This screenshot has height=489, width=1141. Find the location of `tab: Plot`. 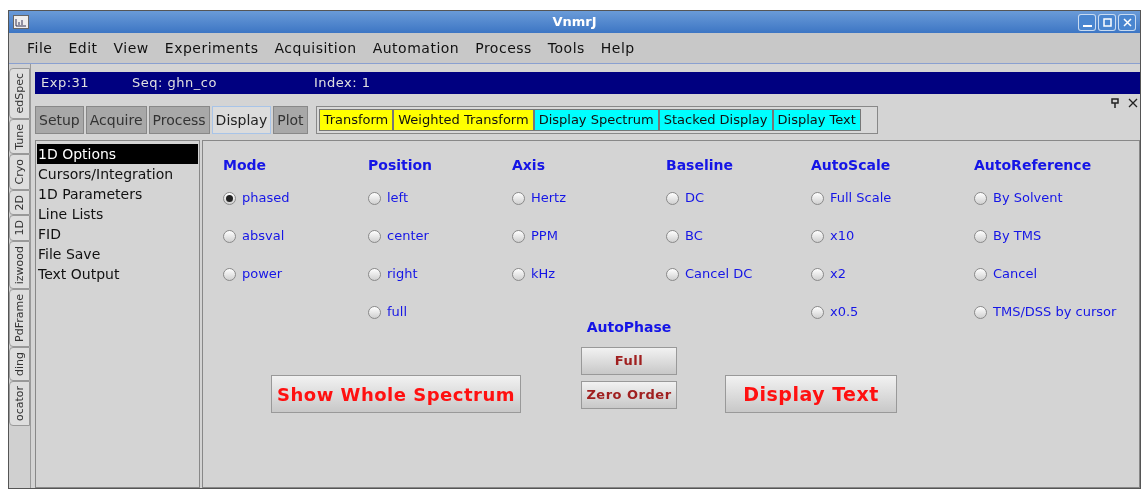

tab: Plot is located at coordinates (290, 120).